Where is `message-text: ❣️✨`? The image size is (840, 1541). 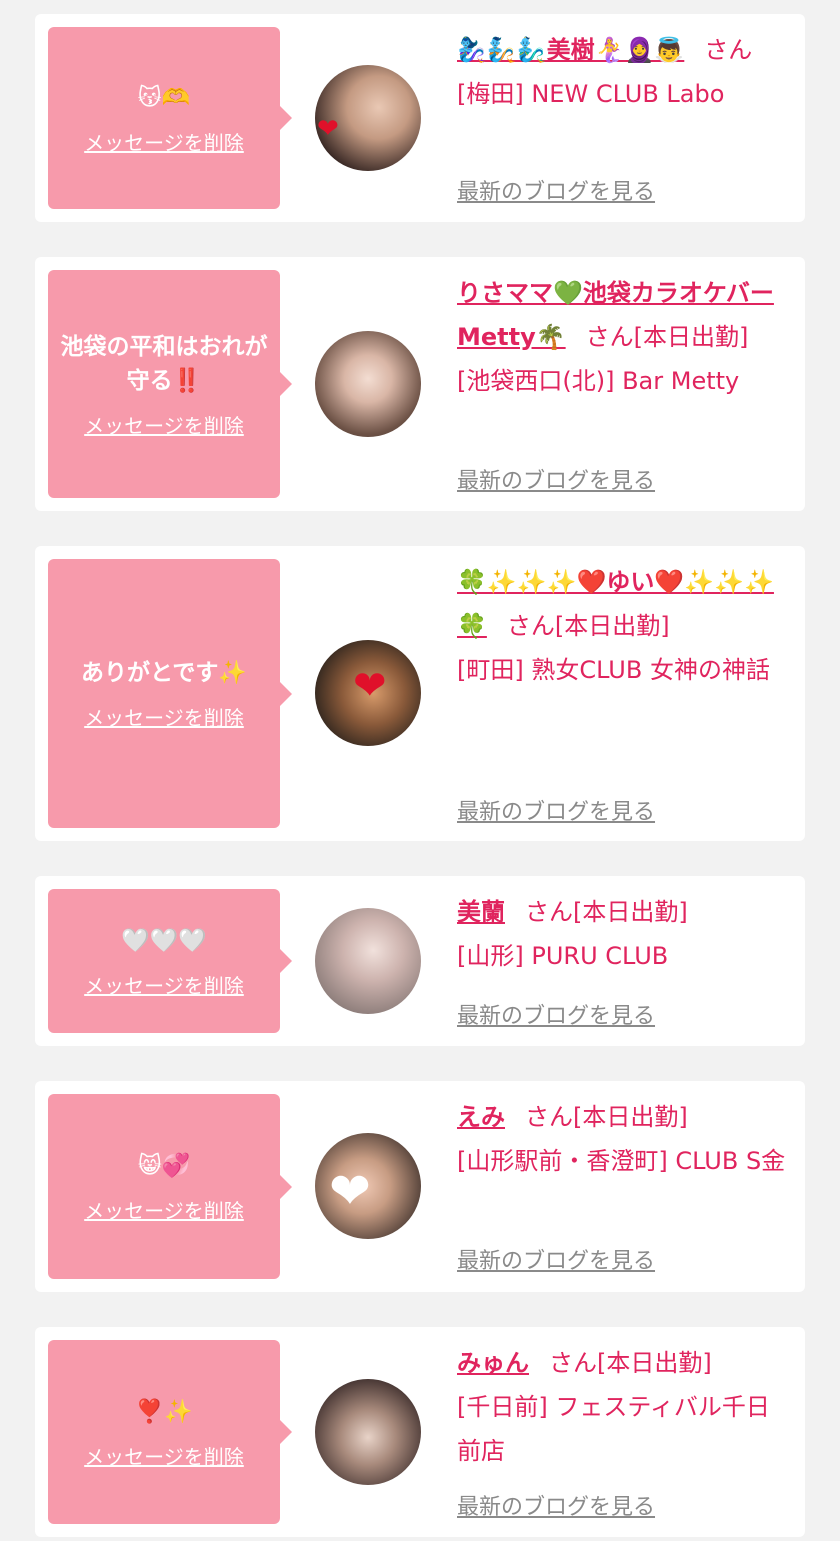 message-text: ❣️✨ is located at coordinates (164, 1411).